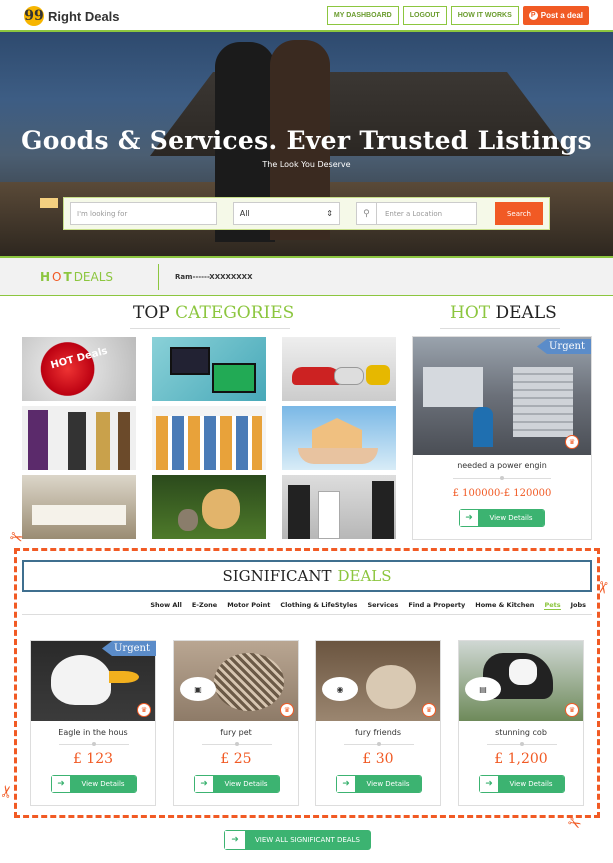 The height and width of the screenshot is (863, 613). I want to click on significant-deals-title: SIGNIFICANT DEALS, so click(307, 576).